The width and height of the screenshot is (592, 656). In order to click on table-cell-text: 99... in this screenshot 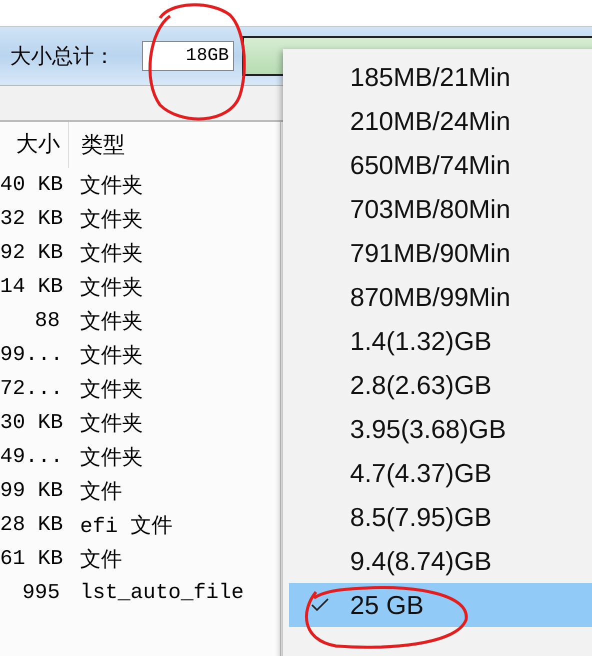, I will do `click(32, 355)`.